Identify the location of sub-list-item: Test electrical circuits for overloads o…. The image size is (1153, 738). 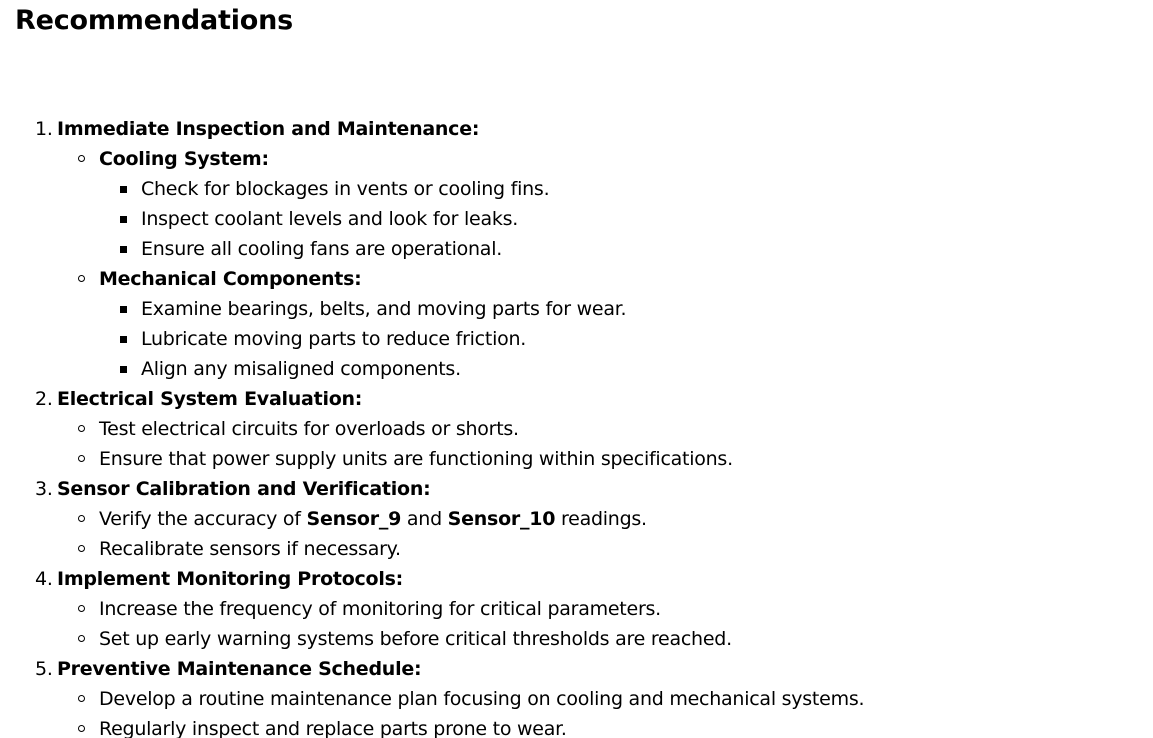
(470, 429).